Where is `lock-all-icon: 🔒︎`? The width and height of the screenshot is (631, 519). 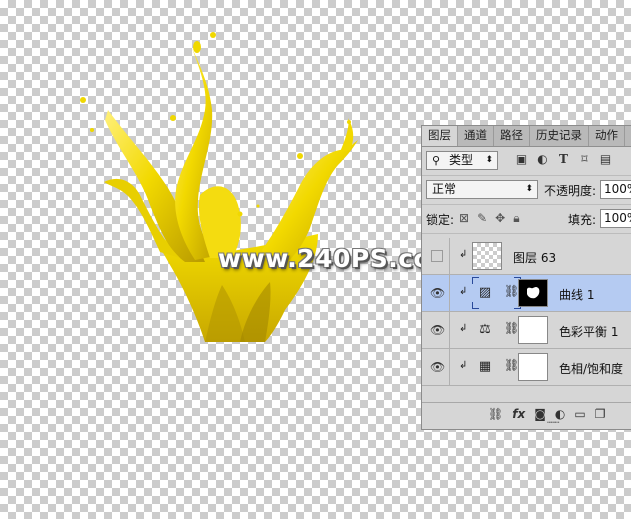 lock-all-icon: 🔒︎ is located at coordinates (516, 218).